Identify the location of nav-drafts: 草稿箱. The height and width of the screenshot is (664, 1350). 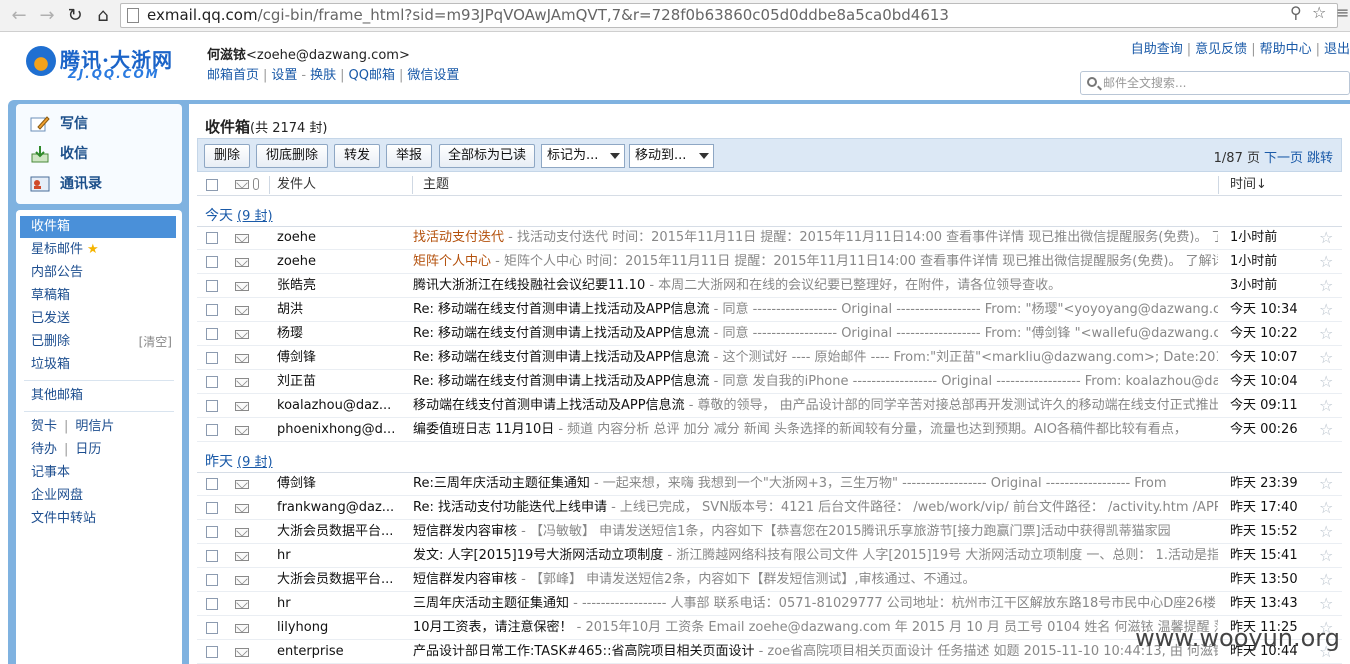
(98, 296).